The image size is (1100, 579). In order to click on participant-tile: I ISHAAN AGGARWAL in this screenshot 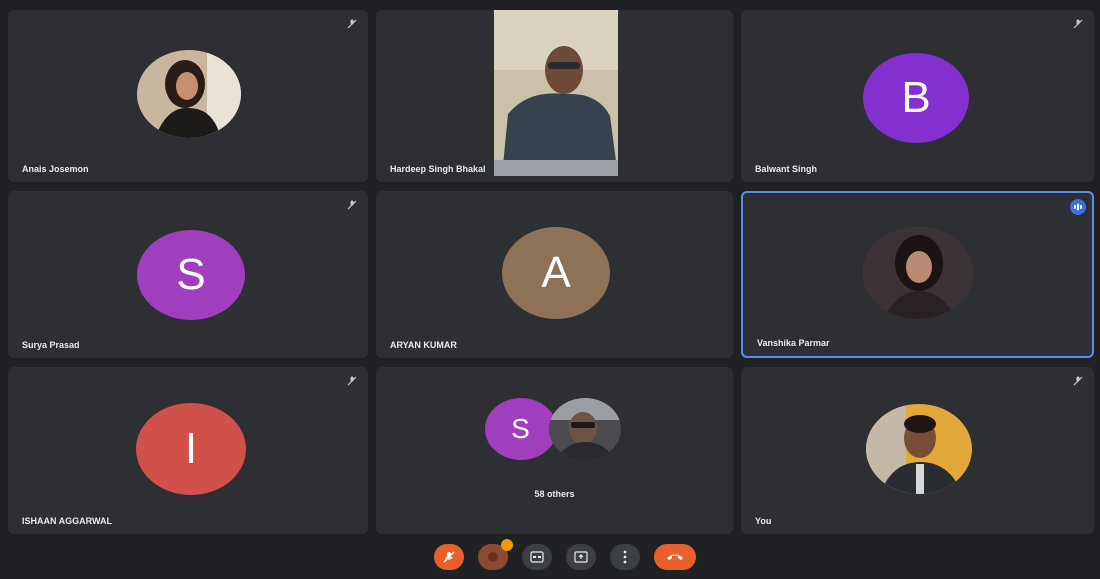, I will do `click(188, 450)`.